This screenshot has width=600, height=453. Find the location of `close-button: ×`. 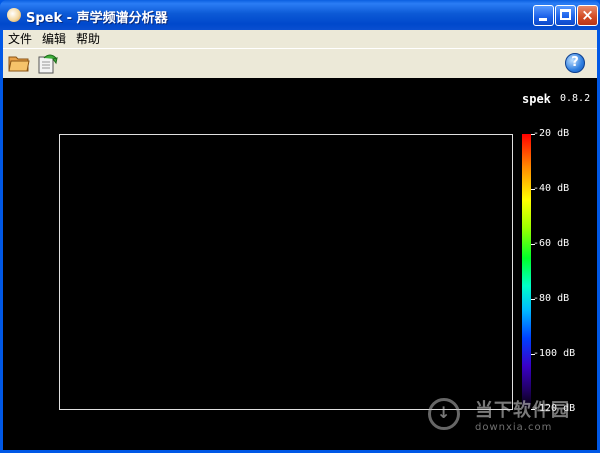

close-button: × is located at coordinates (587, 15).